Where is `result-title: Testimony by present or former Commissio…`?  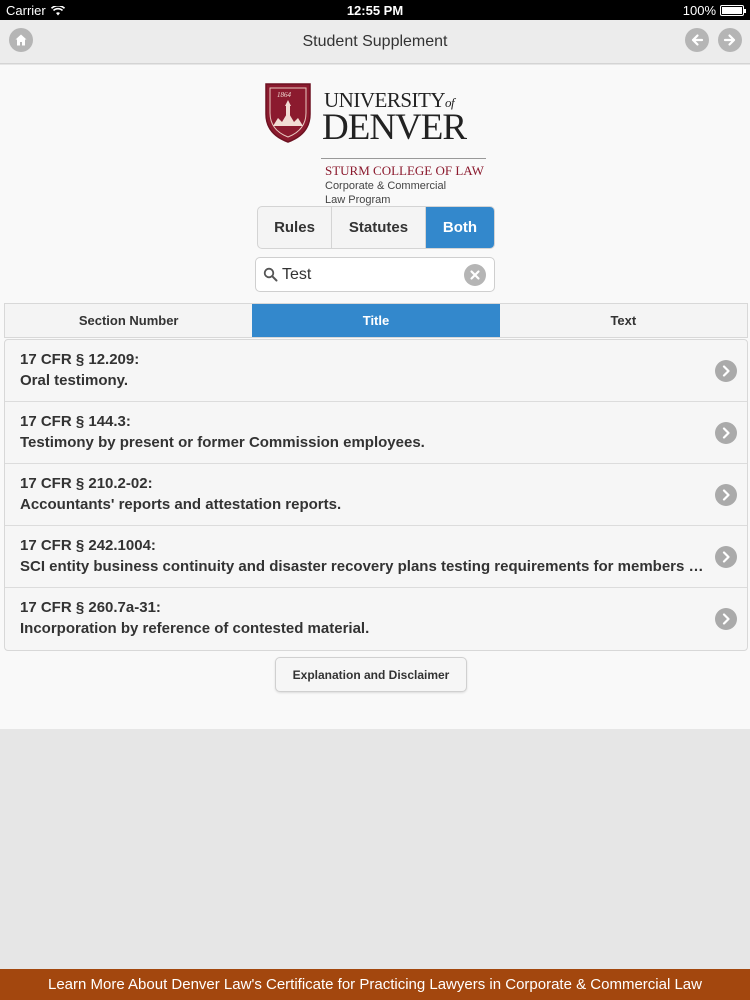
result-title: Testimony by present or former Commissio… is located at coordinates (222, 442).